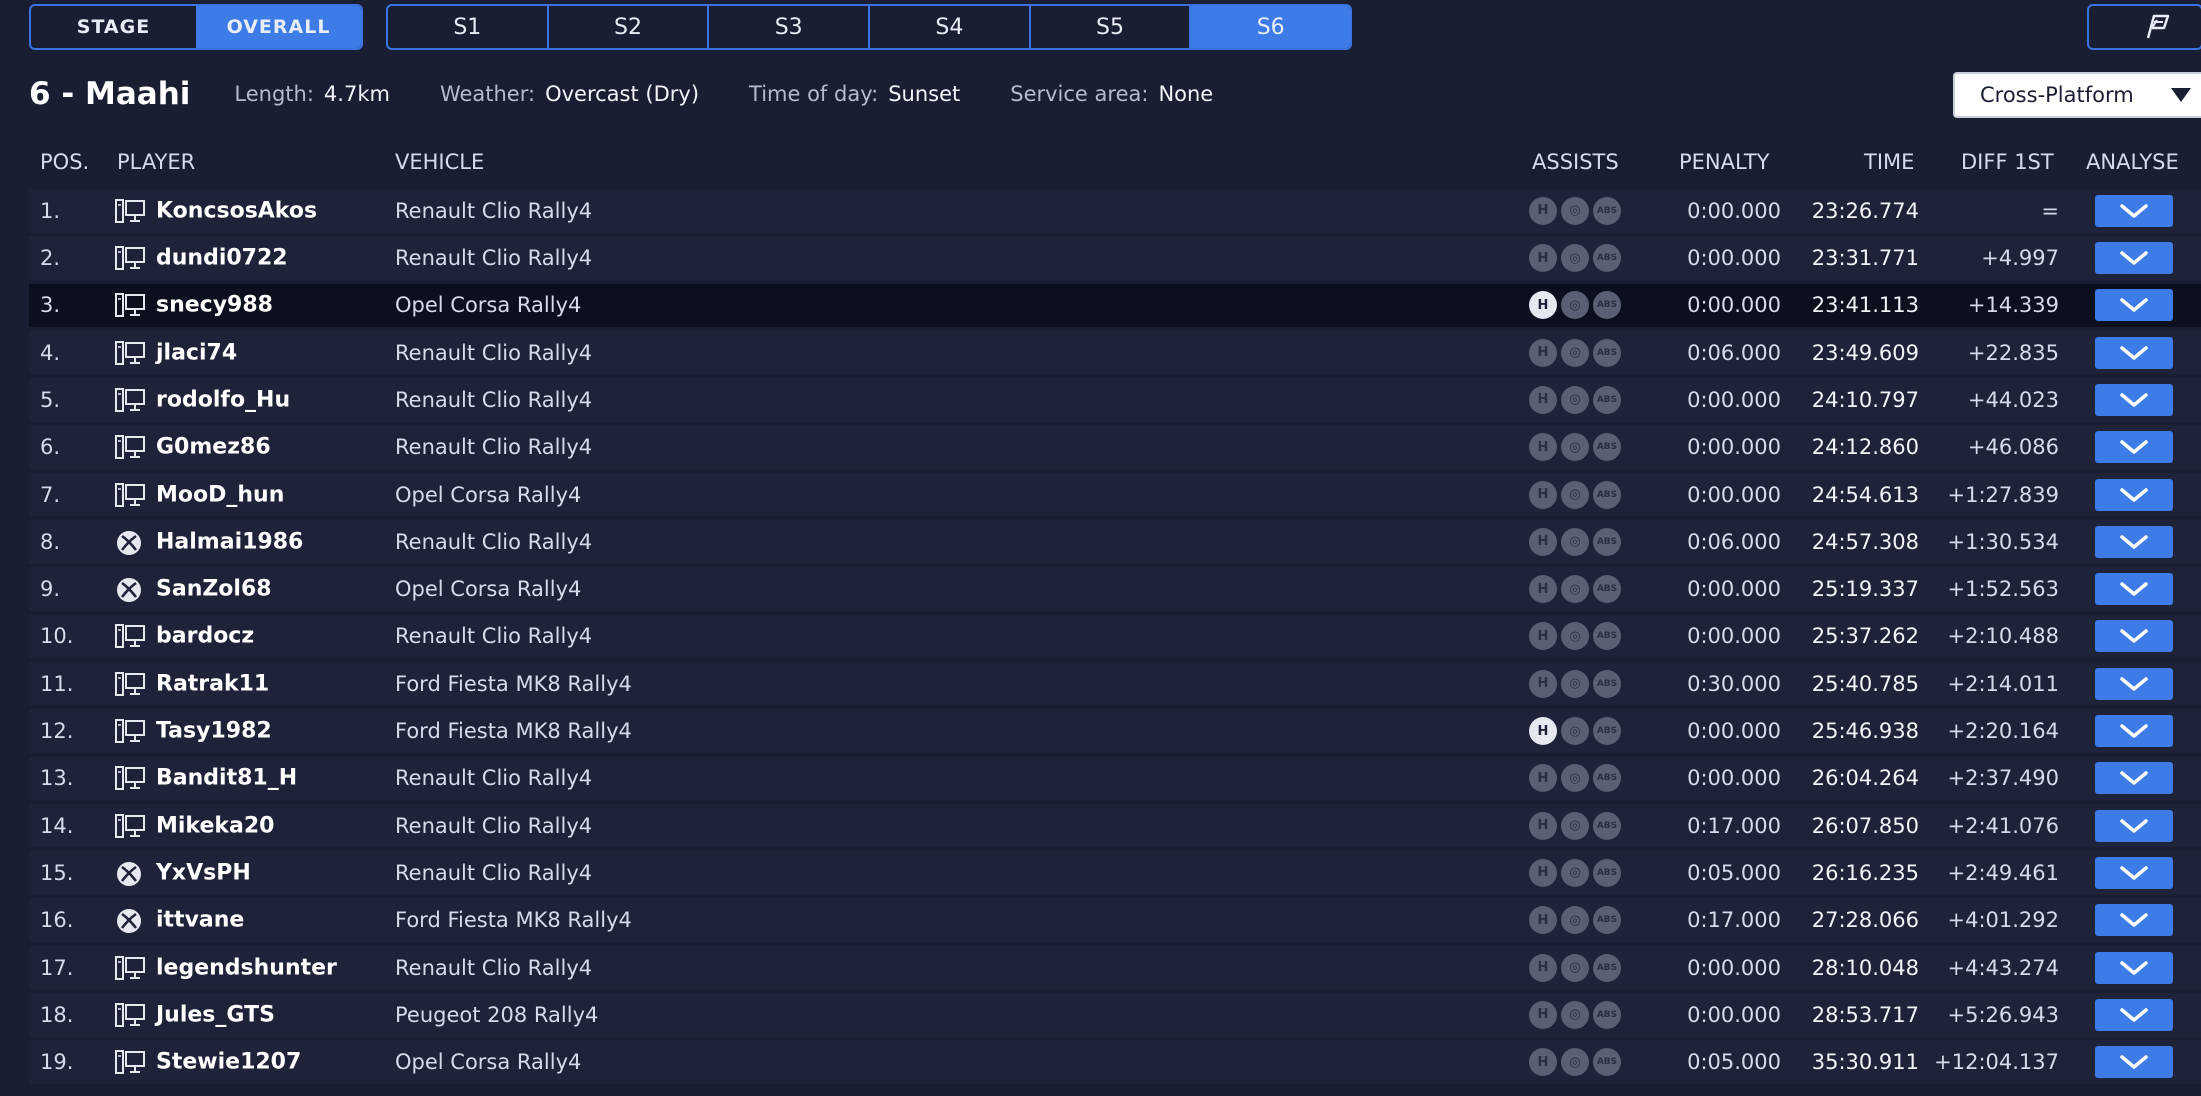 The image size is (2201, 1096). I want to click on tab-s2: S2, so click(629, 27).